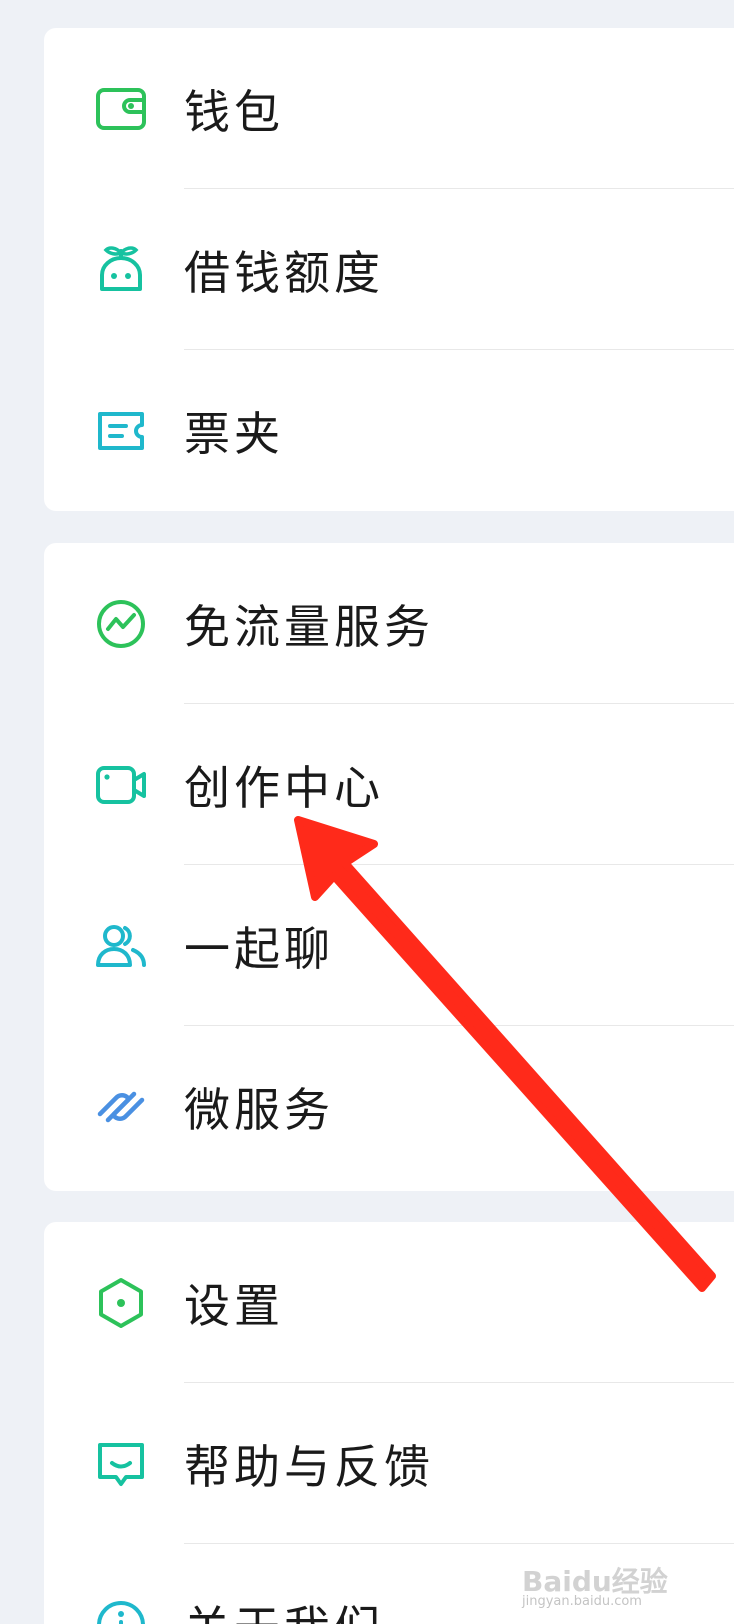  Describe the element at coordinates (389, 430) in the screenshot. I see `menu-item-ticket: 票夹` at that location.